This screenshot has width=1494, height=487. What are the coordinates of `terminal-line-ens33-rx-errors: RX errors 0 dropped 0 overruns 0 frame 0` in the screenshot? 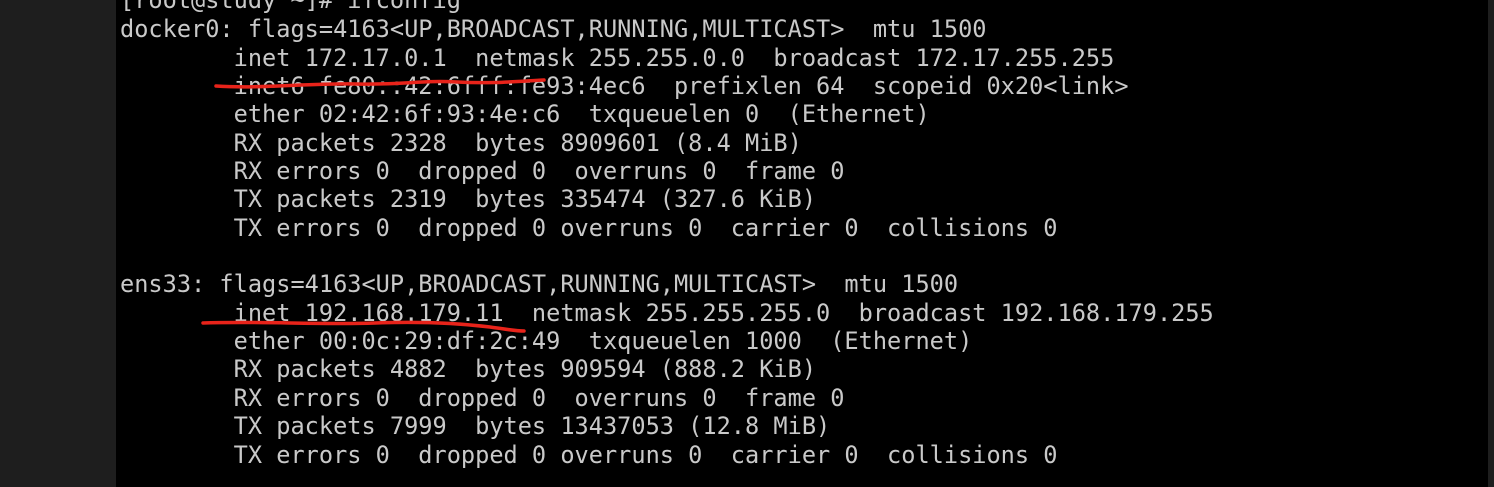 It's located at (482, 398).